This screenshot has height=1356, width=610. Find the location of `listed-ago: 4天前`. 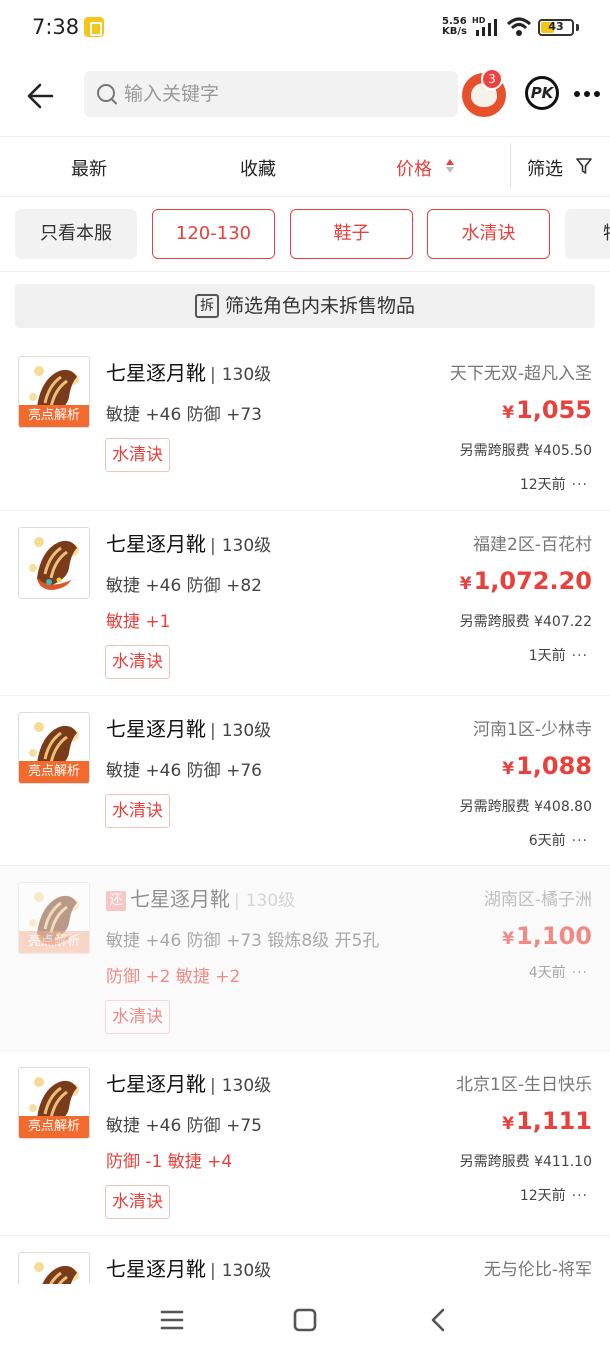

listed-ago: 4天前 is located at coordinates (547, 973).